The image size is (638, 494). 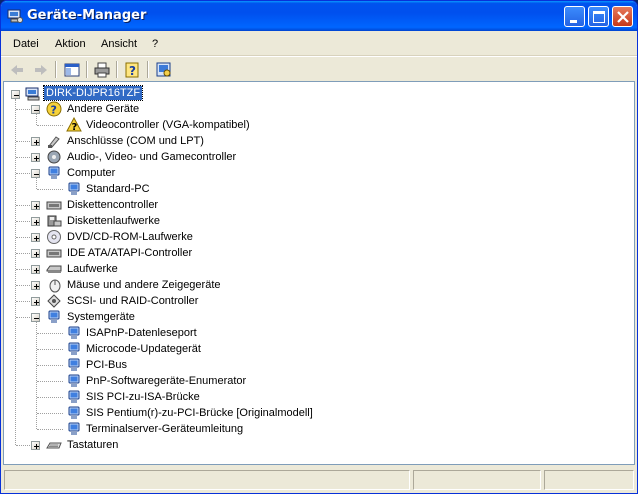 What do you see at coordinates (33, 94) in the screenshot?
I see `computer-root-icon` at bounding box center [33, 94].